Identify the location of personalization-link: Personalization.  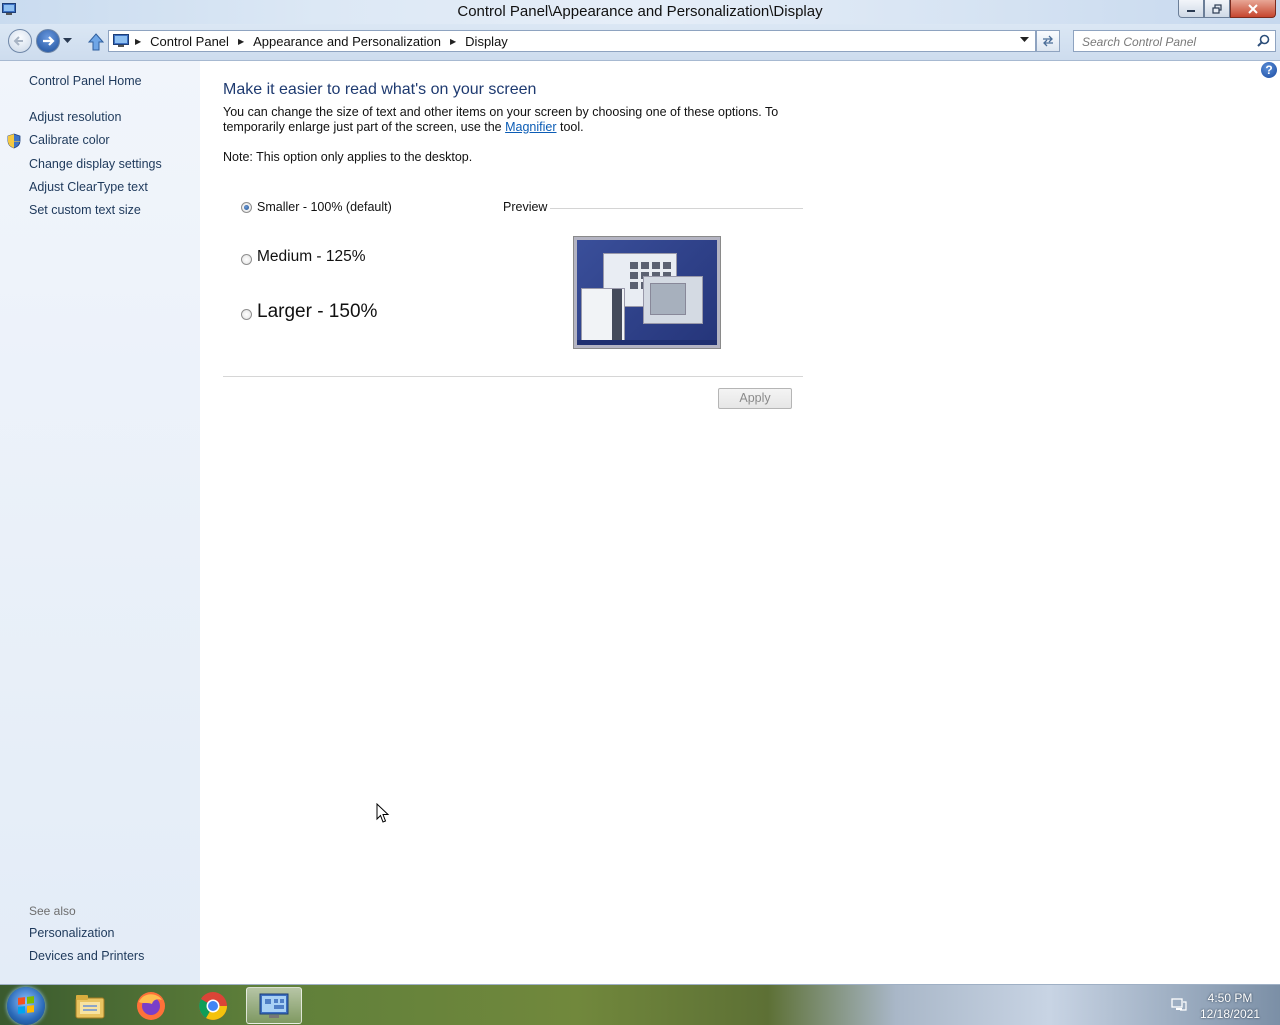
(71, 933).